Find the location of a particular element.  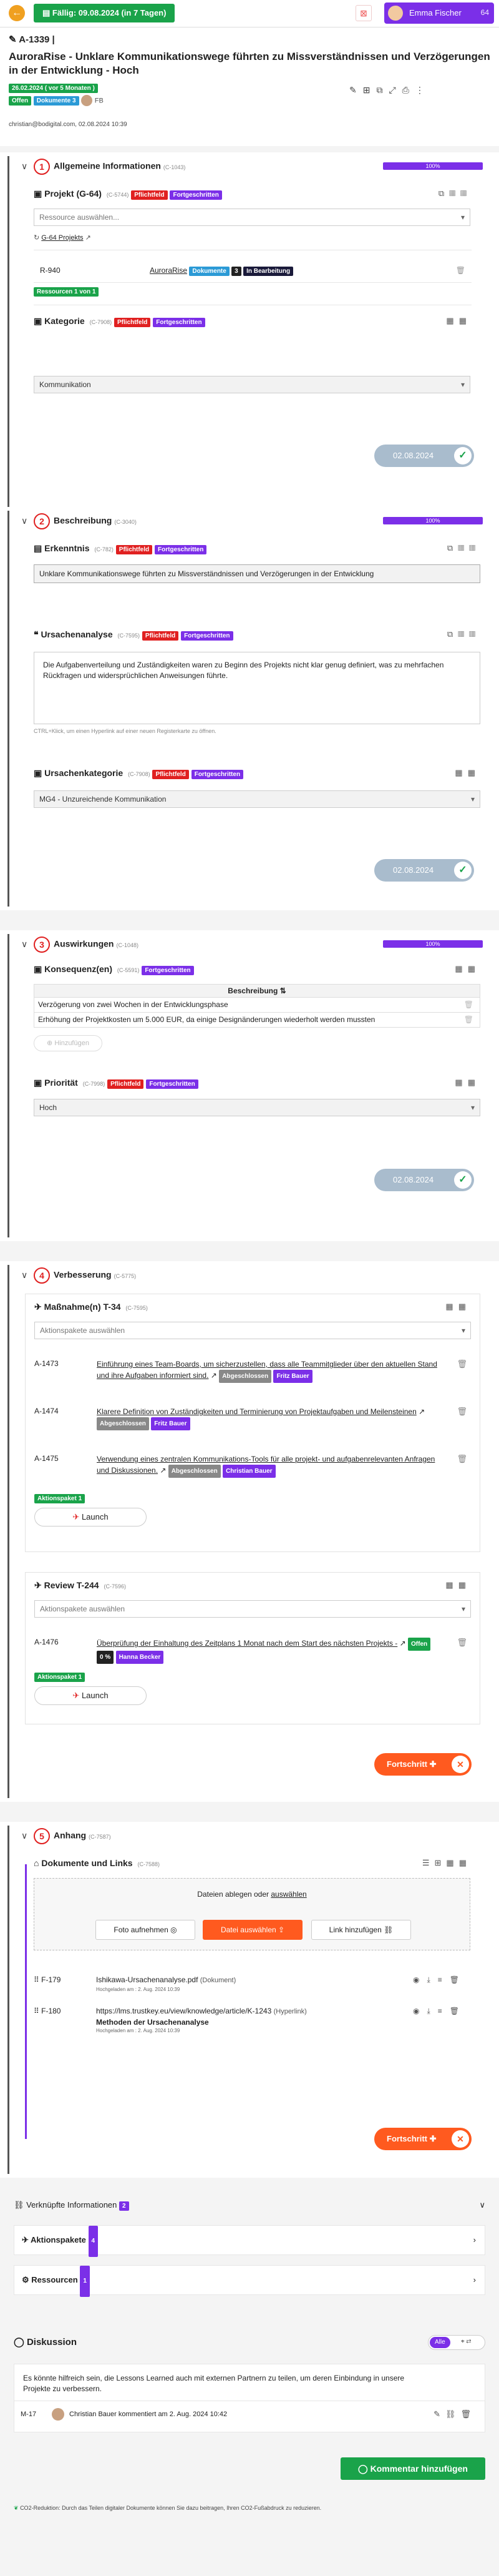

ursachenkategorie-select: MG4 - Unzureichende Kommunikation ▾ is located at coordinates (257, 799).